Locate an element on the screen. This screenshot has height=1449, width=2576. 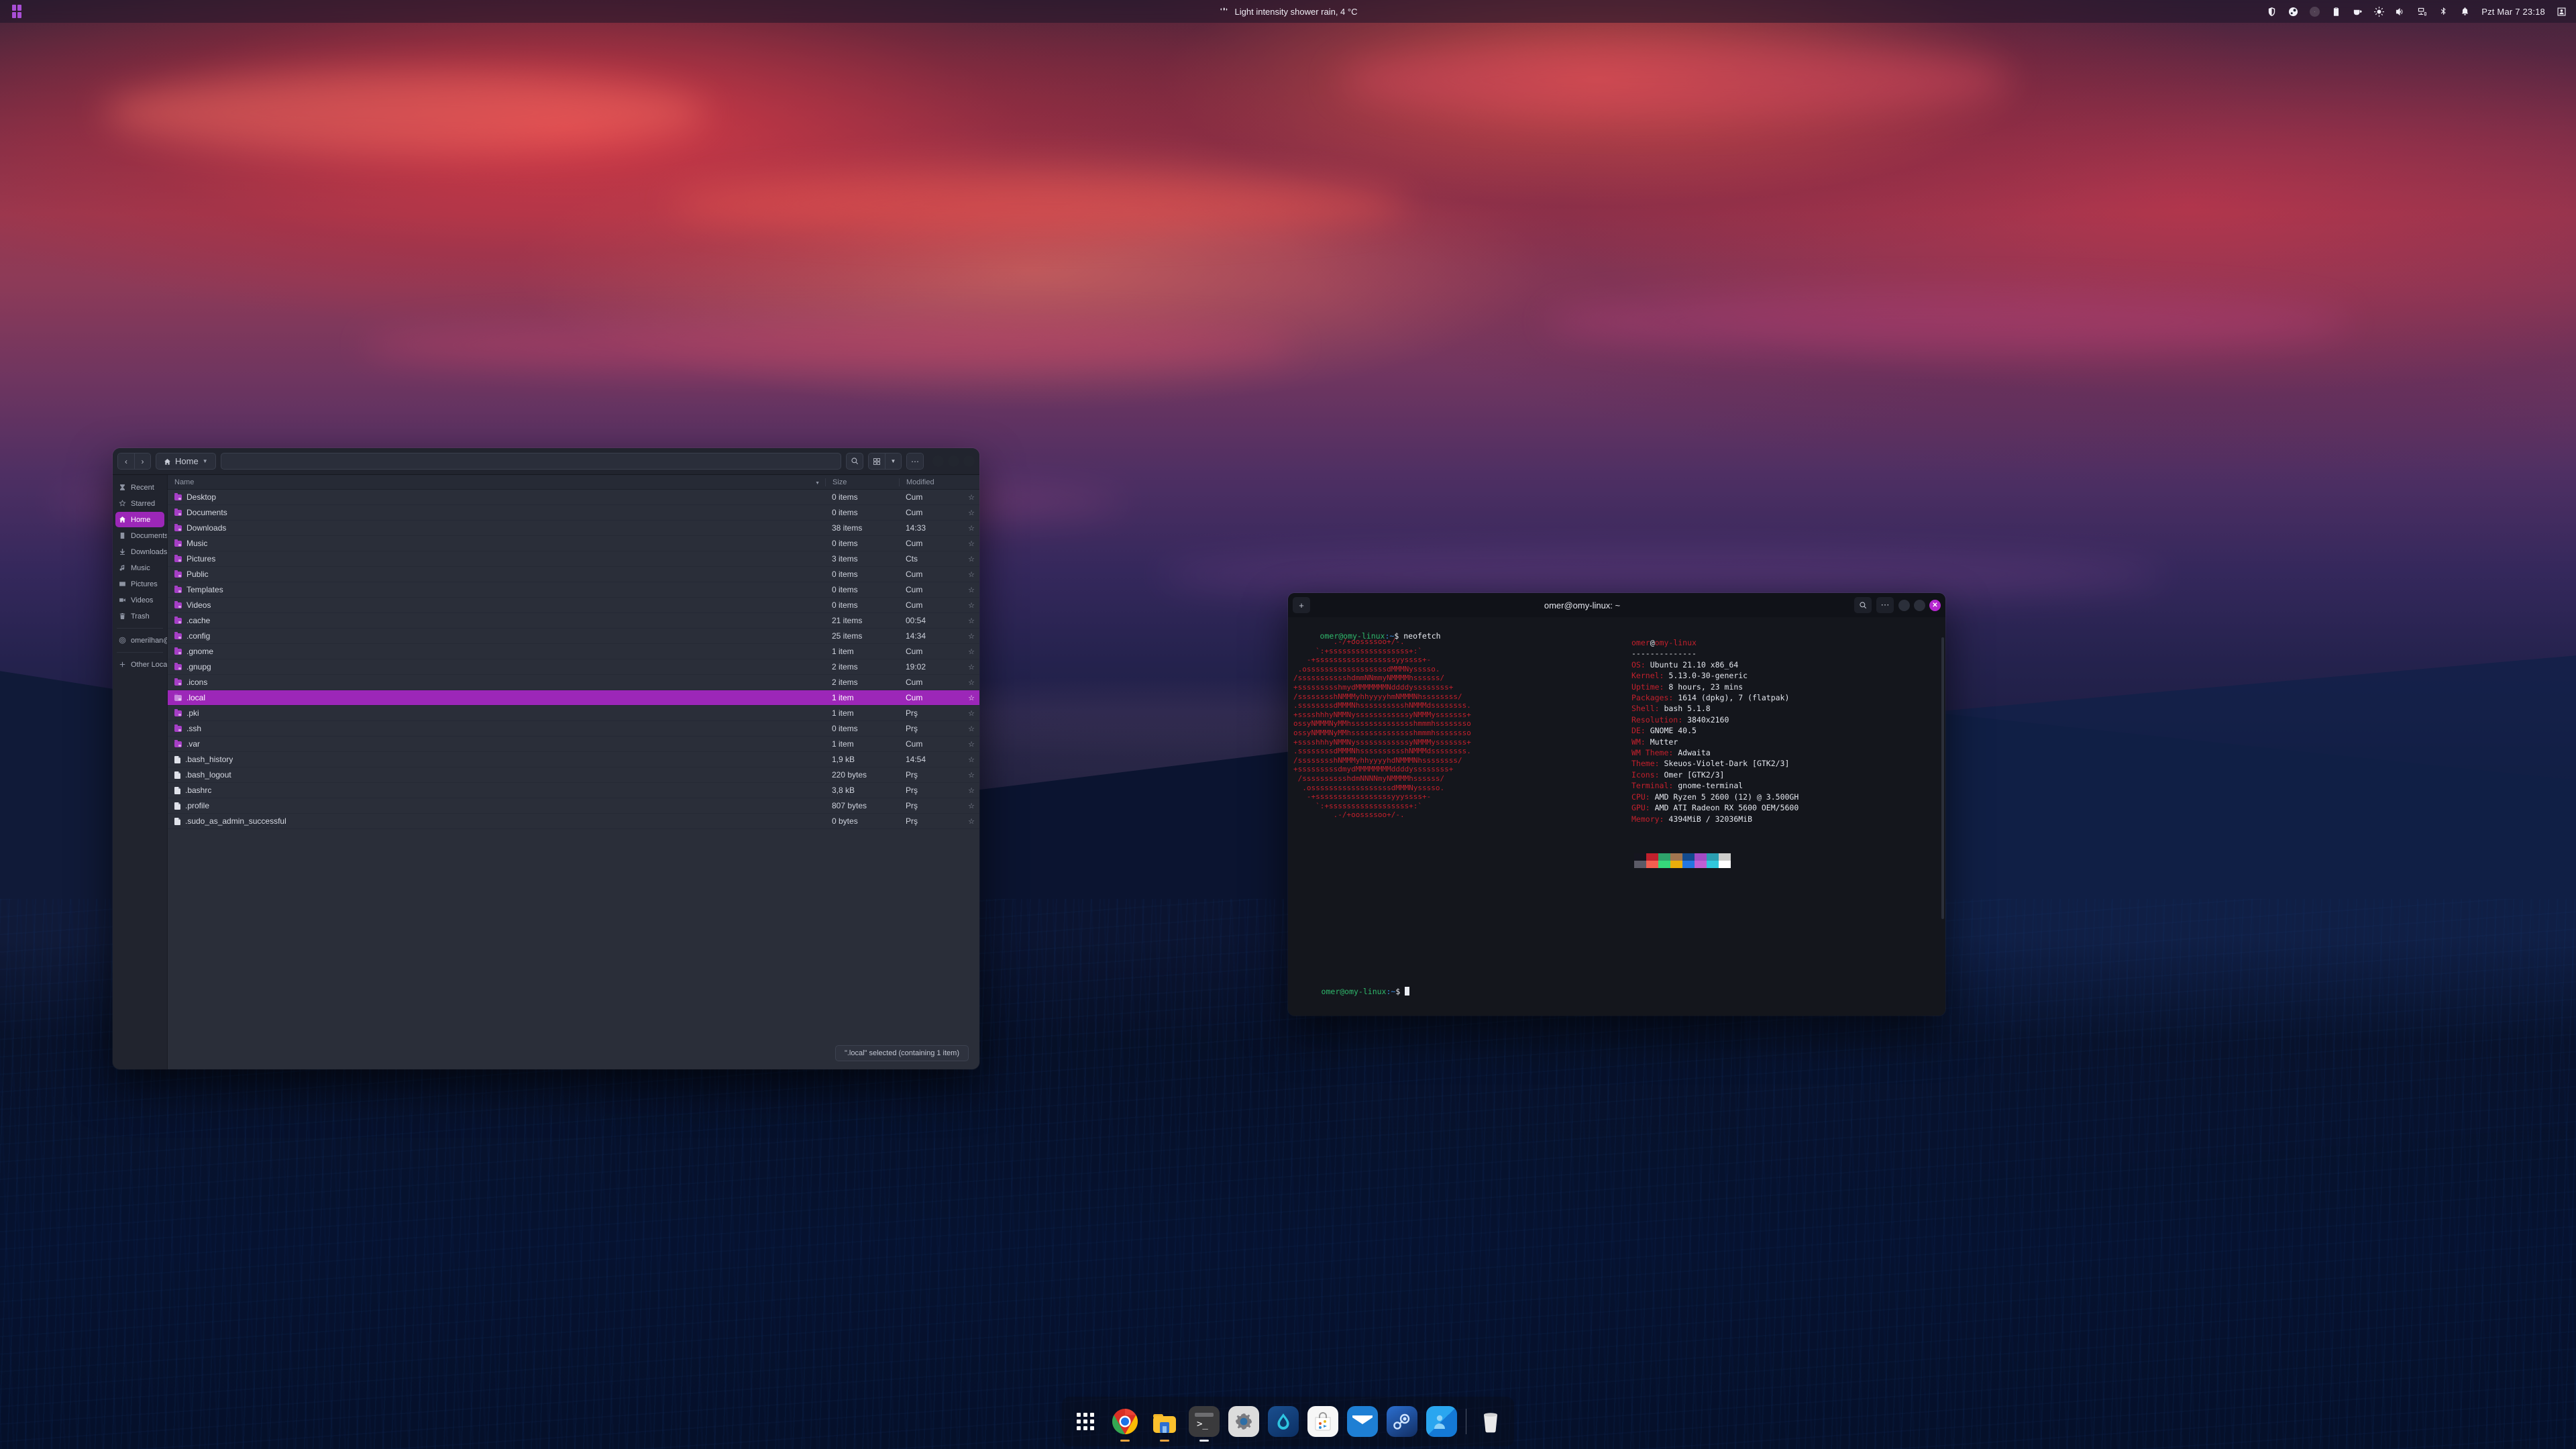
brightness-icon is located at coordinates (2379, 11).